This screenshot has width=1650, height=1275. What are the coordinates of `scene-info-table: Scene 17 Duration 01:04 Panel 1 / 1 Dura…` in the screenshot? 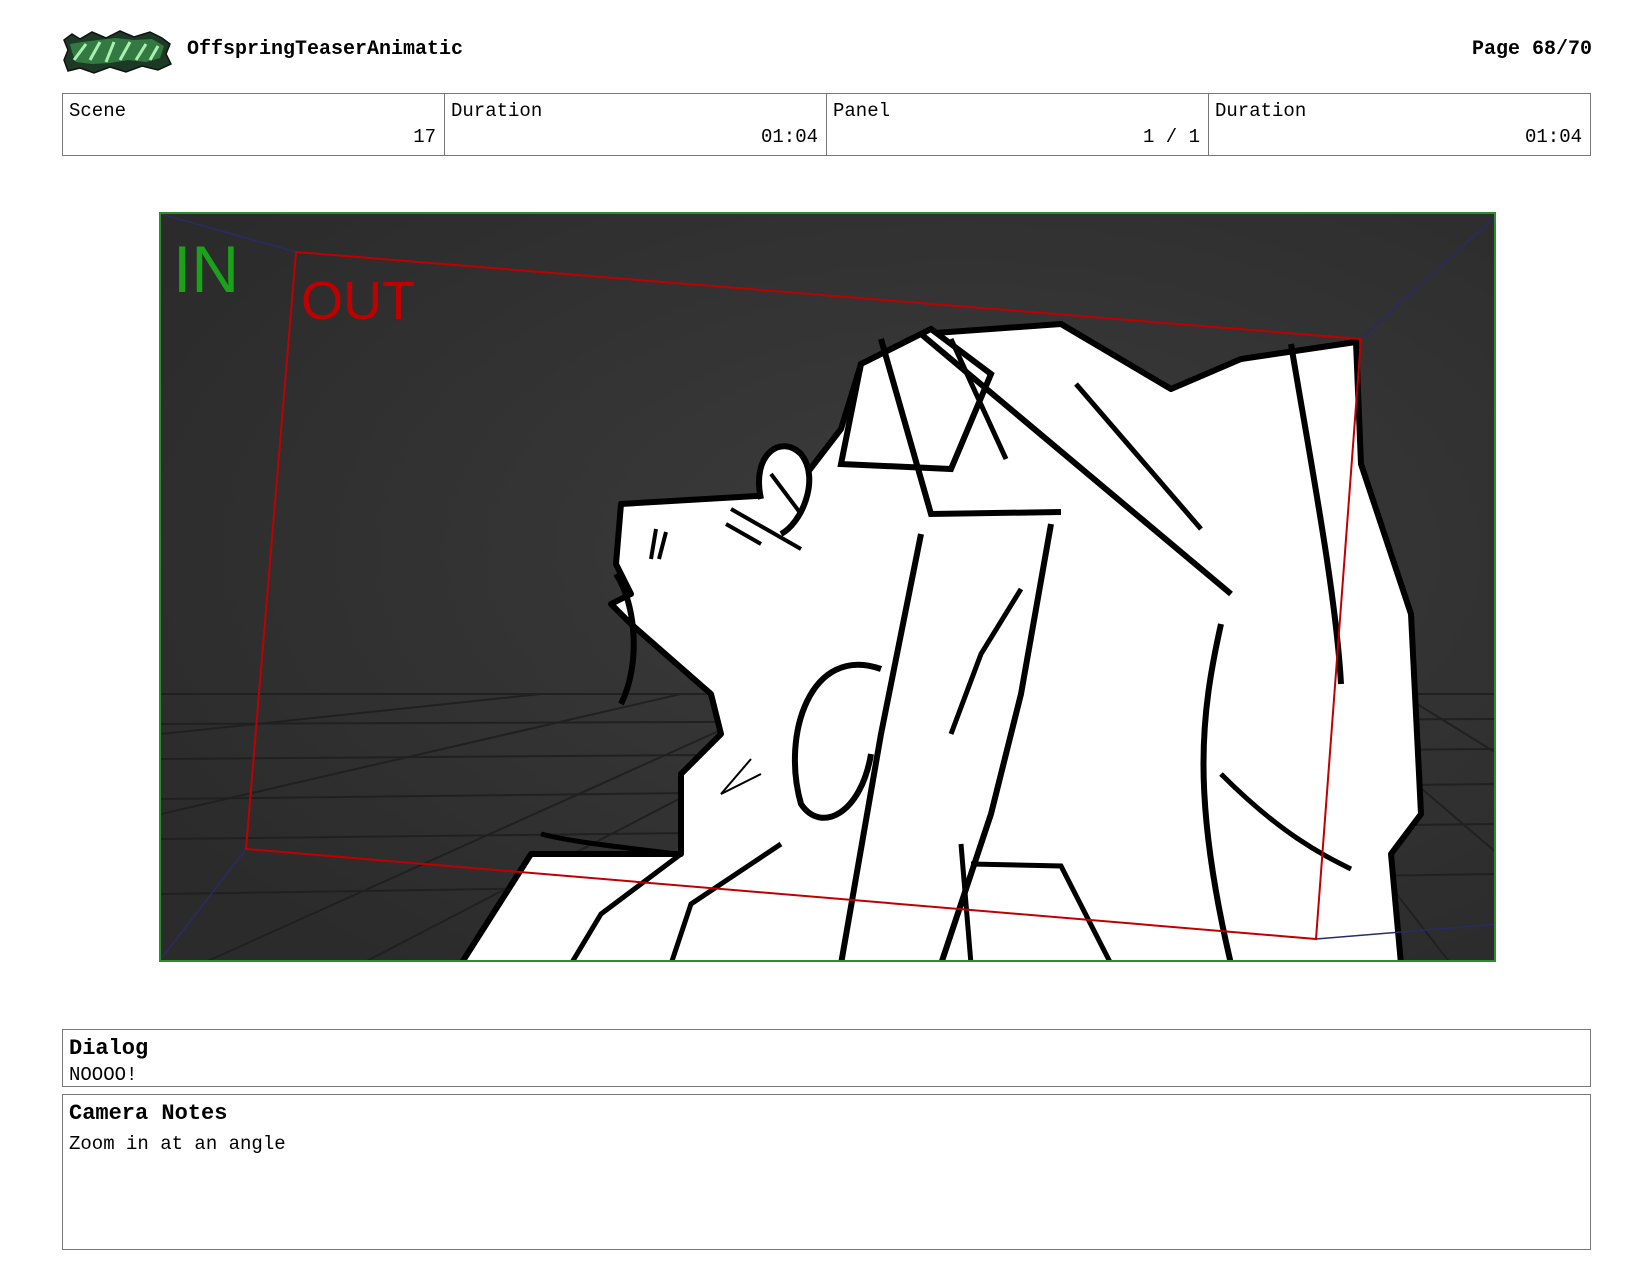 It's located at (826, 124).